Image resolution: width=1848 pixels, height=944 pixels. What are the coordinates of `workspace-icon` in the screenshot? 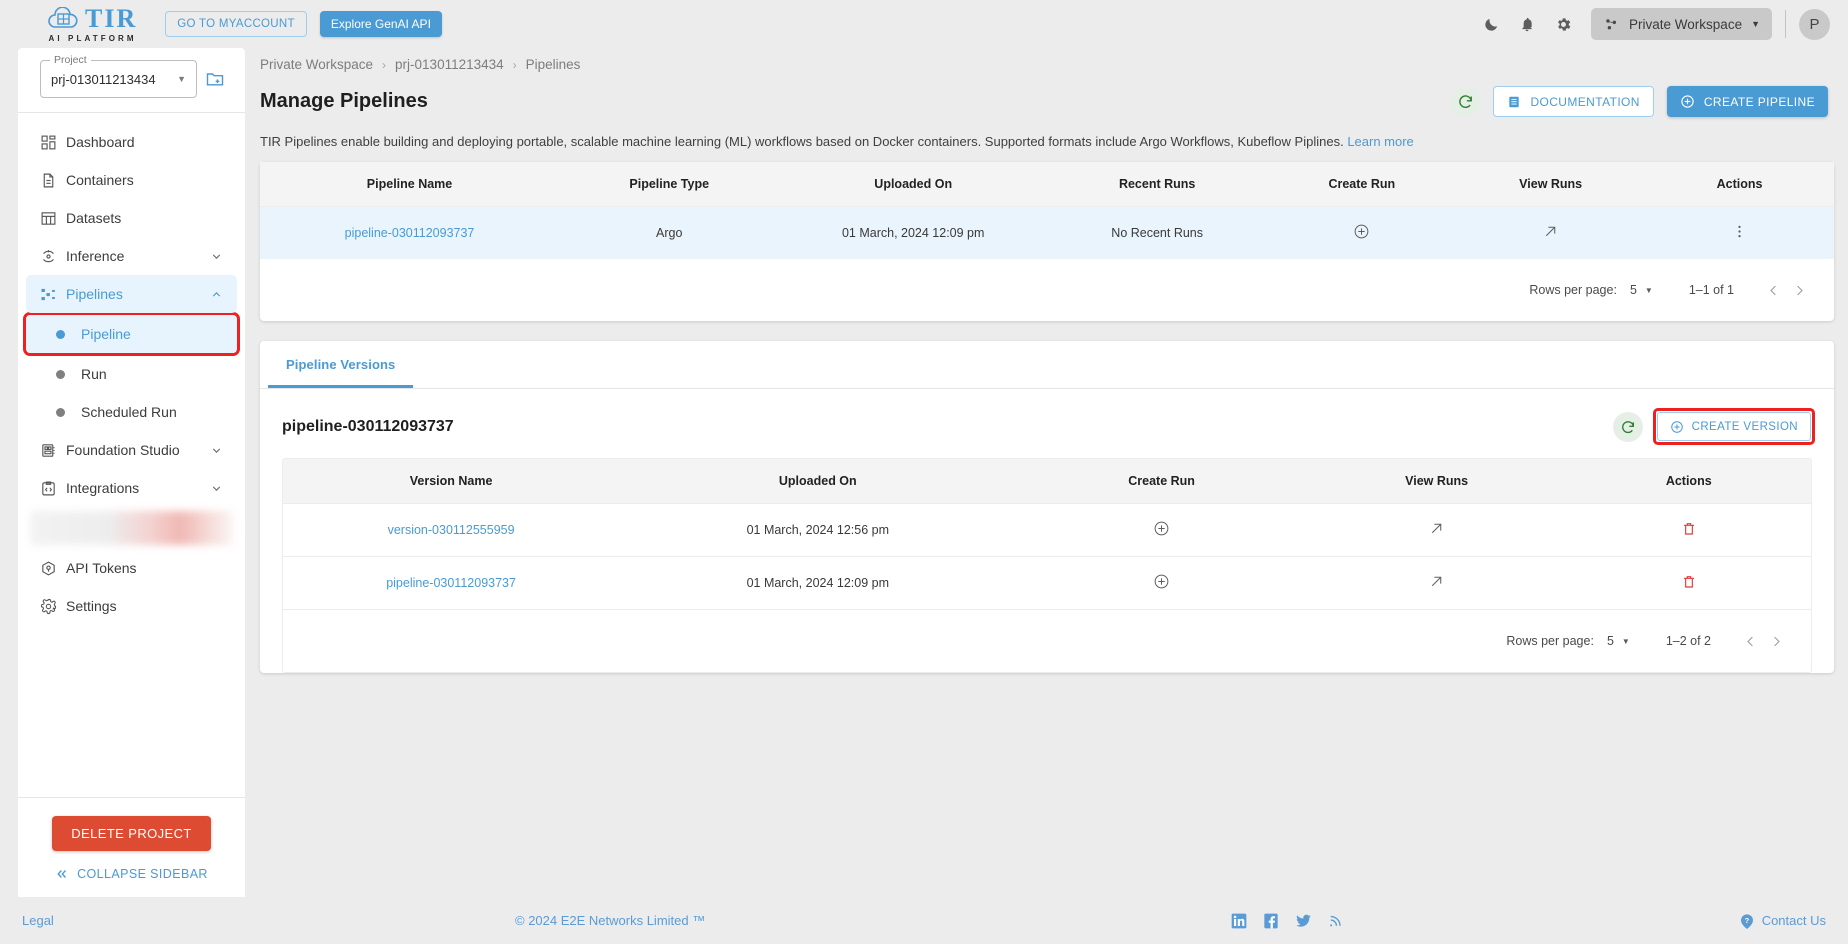 It's located at (1611, 24).